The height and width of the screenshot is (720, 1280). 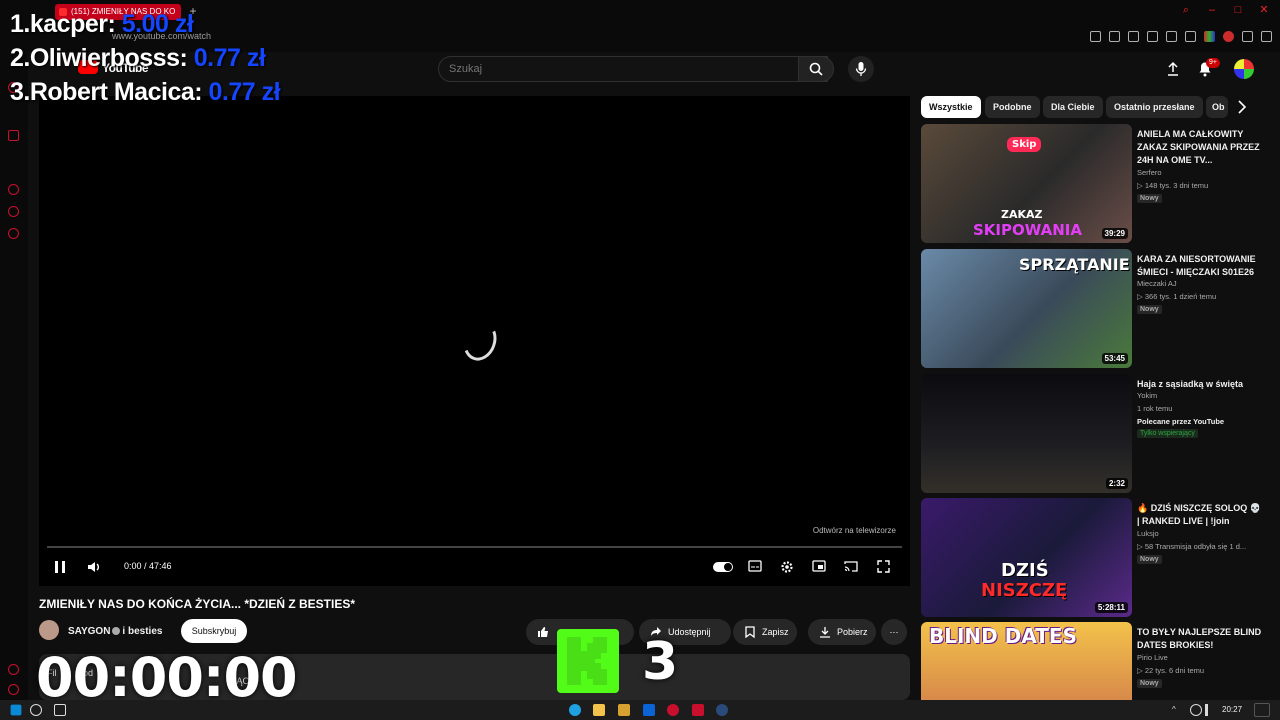 What do you see at coordinates (1228, 36) in the screenshot?
I see `extension-red-icon` at bounding box center [1228, 36].